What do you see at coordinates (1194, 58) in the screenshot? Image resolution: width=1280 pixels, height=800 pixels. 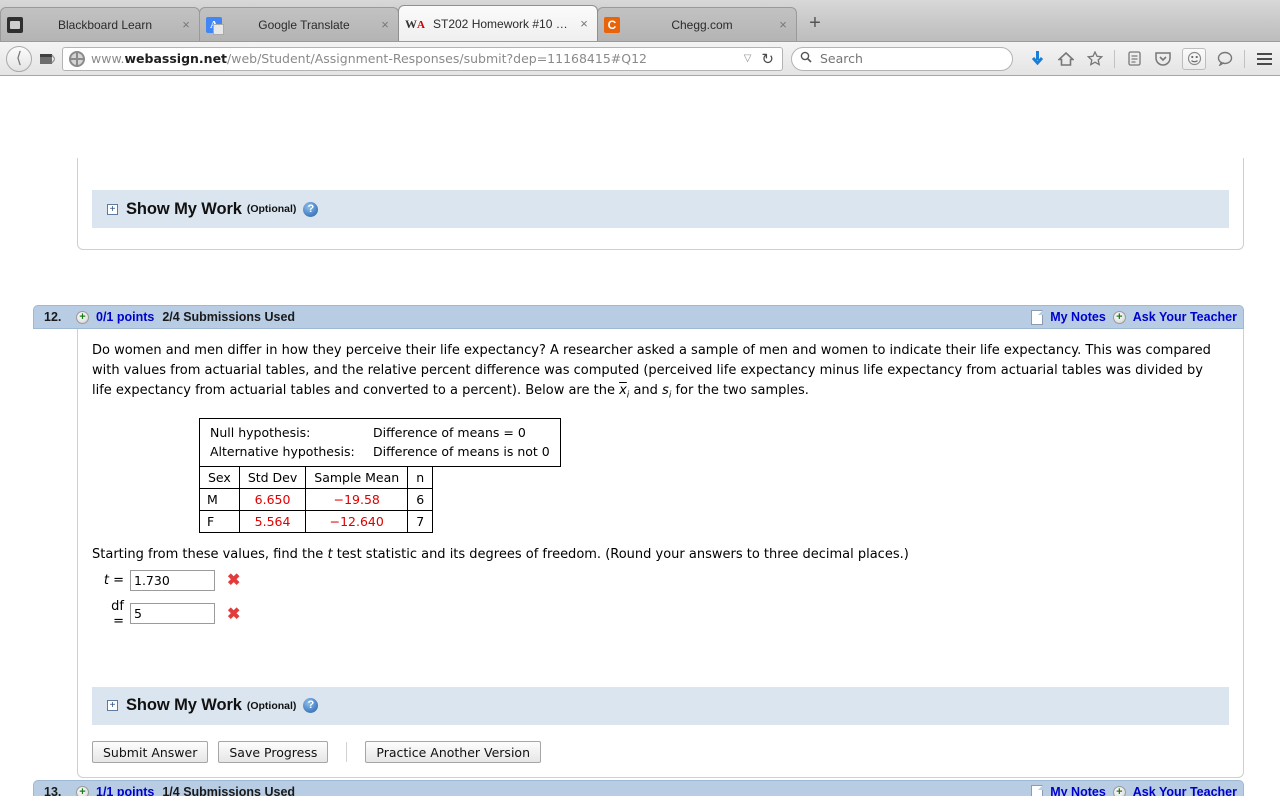 I see `firefox-account-icon` at bounding box center [1194, 58].